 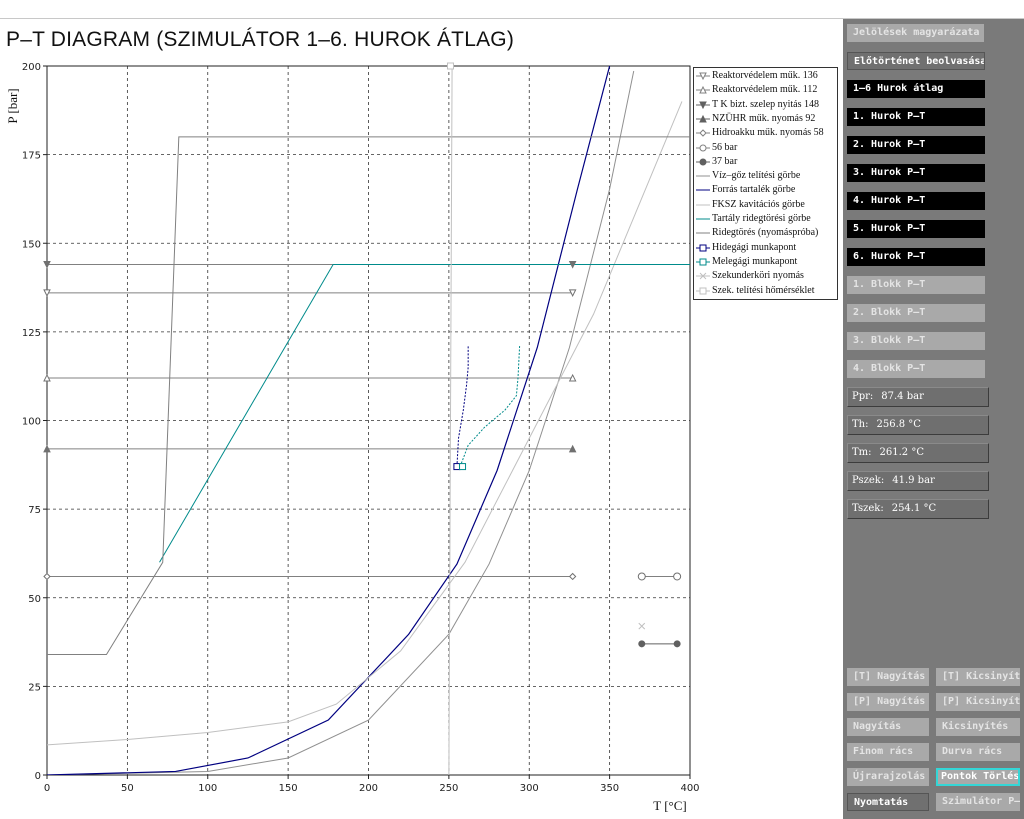 I want to click on hot-leg-point, so click(x=463, y=467).